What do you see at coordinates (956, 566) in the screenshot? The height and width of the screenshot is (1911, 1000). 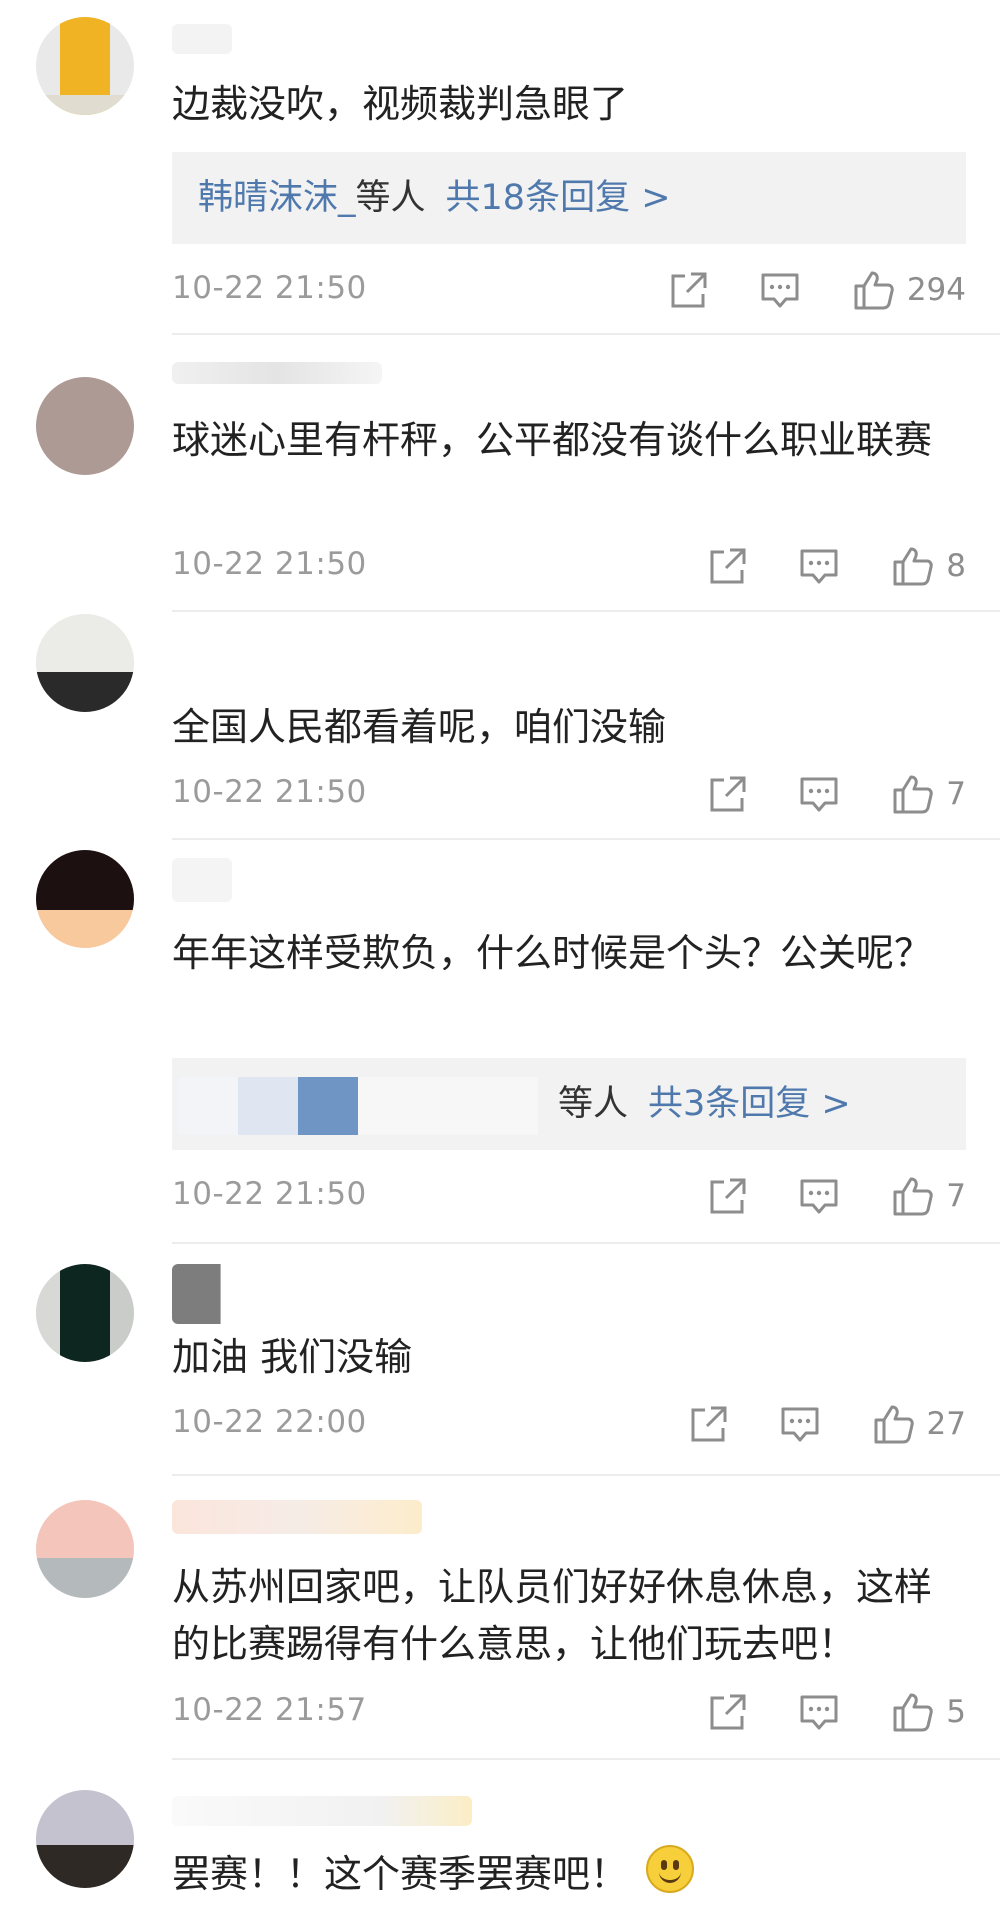 I see `like-count: 8` at bounding box center [956, 566].